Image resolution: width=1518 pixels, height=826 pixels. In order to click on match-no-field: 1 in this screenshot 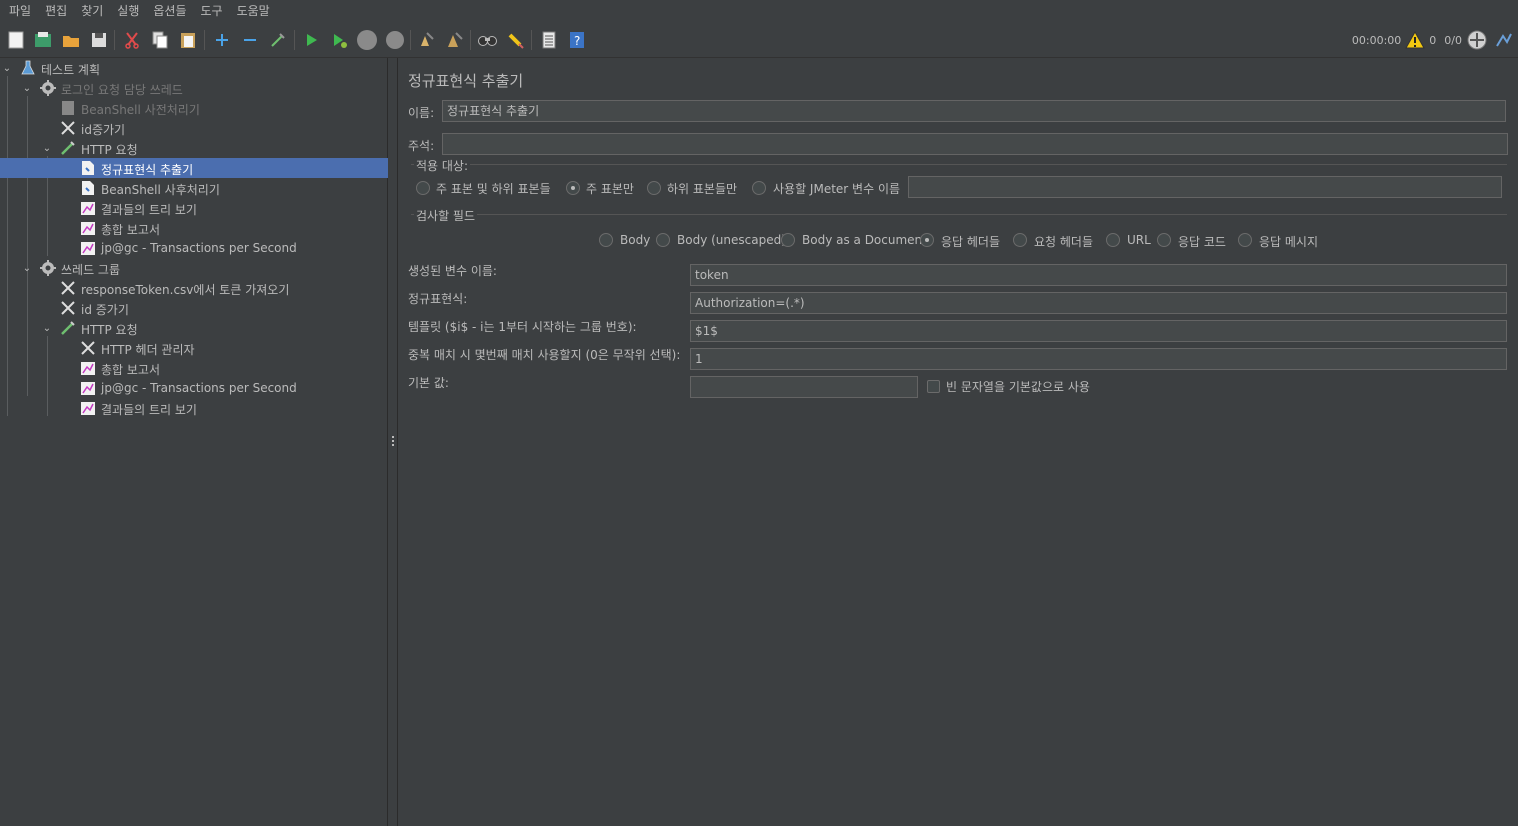, I will do `click(1098, 359)`.